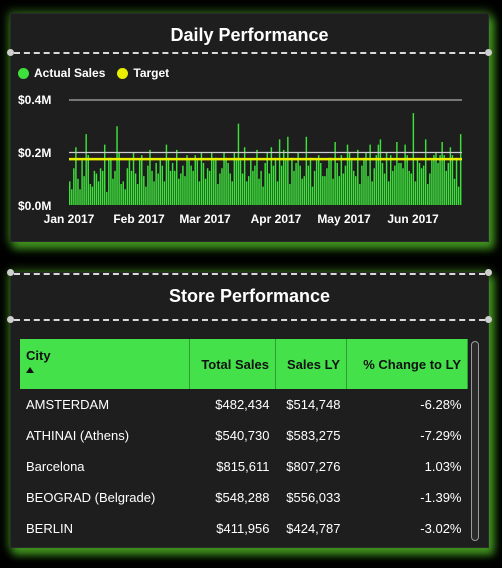 The image size is (502, 568). What do you see at coordinates (34, 153) in the screenshot?
I see `y-tick-label: $0.2M` at bounding box center [34, 153].